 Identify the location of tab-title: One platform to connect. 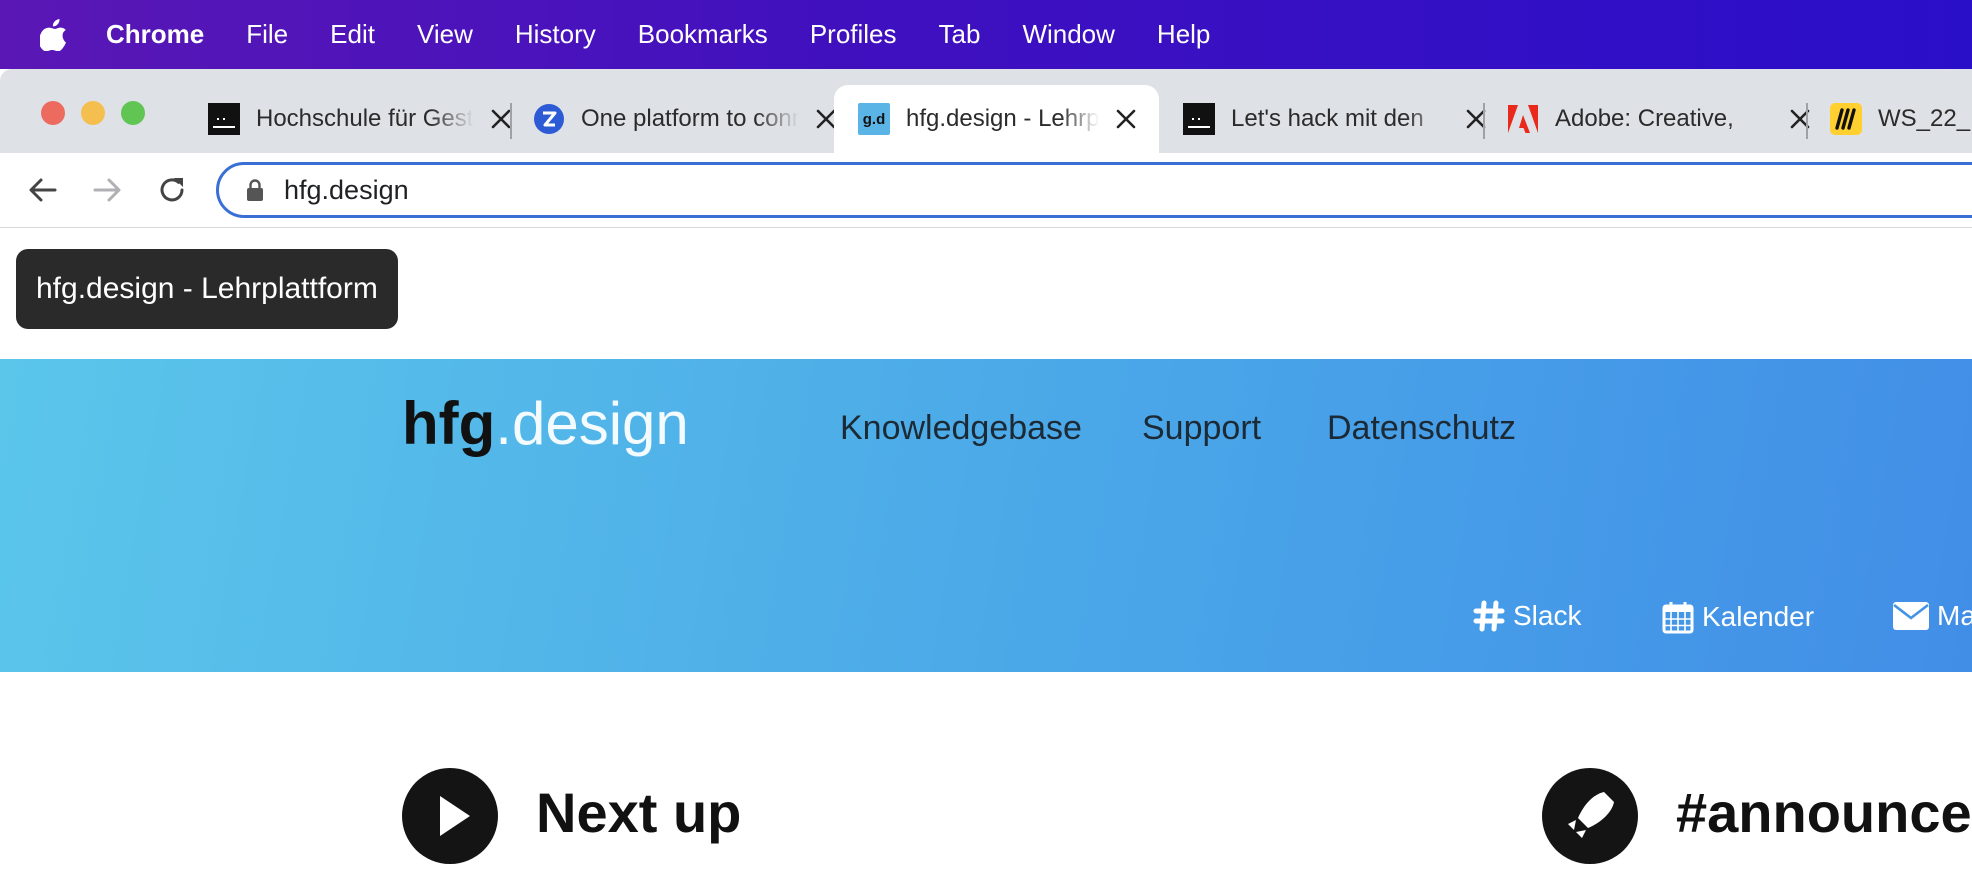
(690, 118).